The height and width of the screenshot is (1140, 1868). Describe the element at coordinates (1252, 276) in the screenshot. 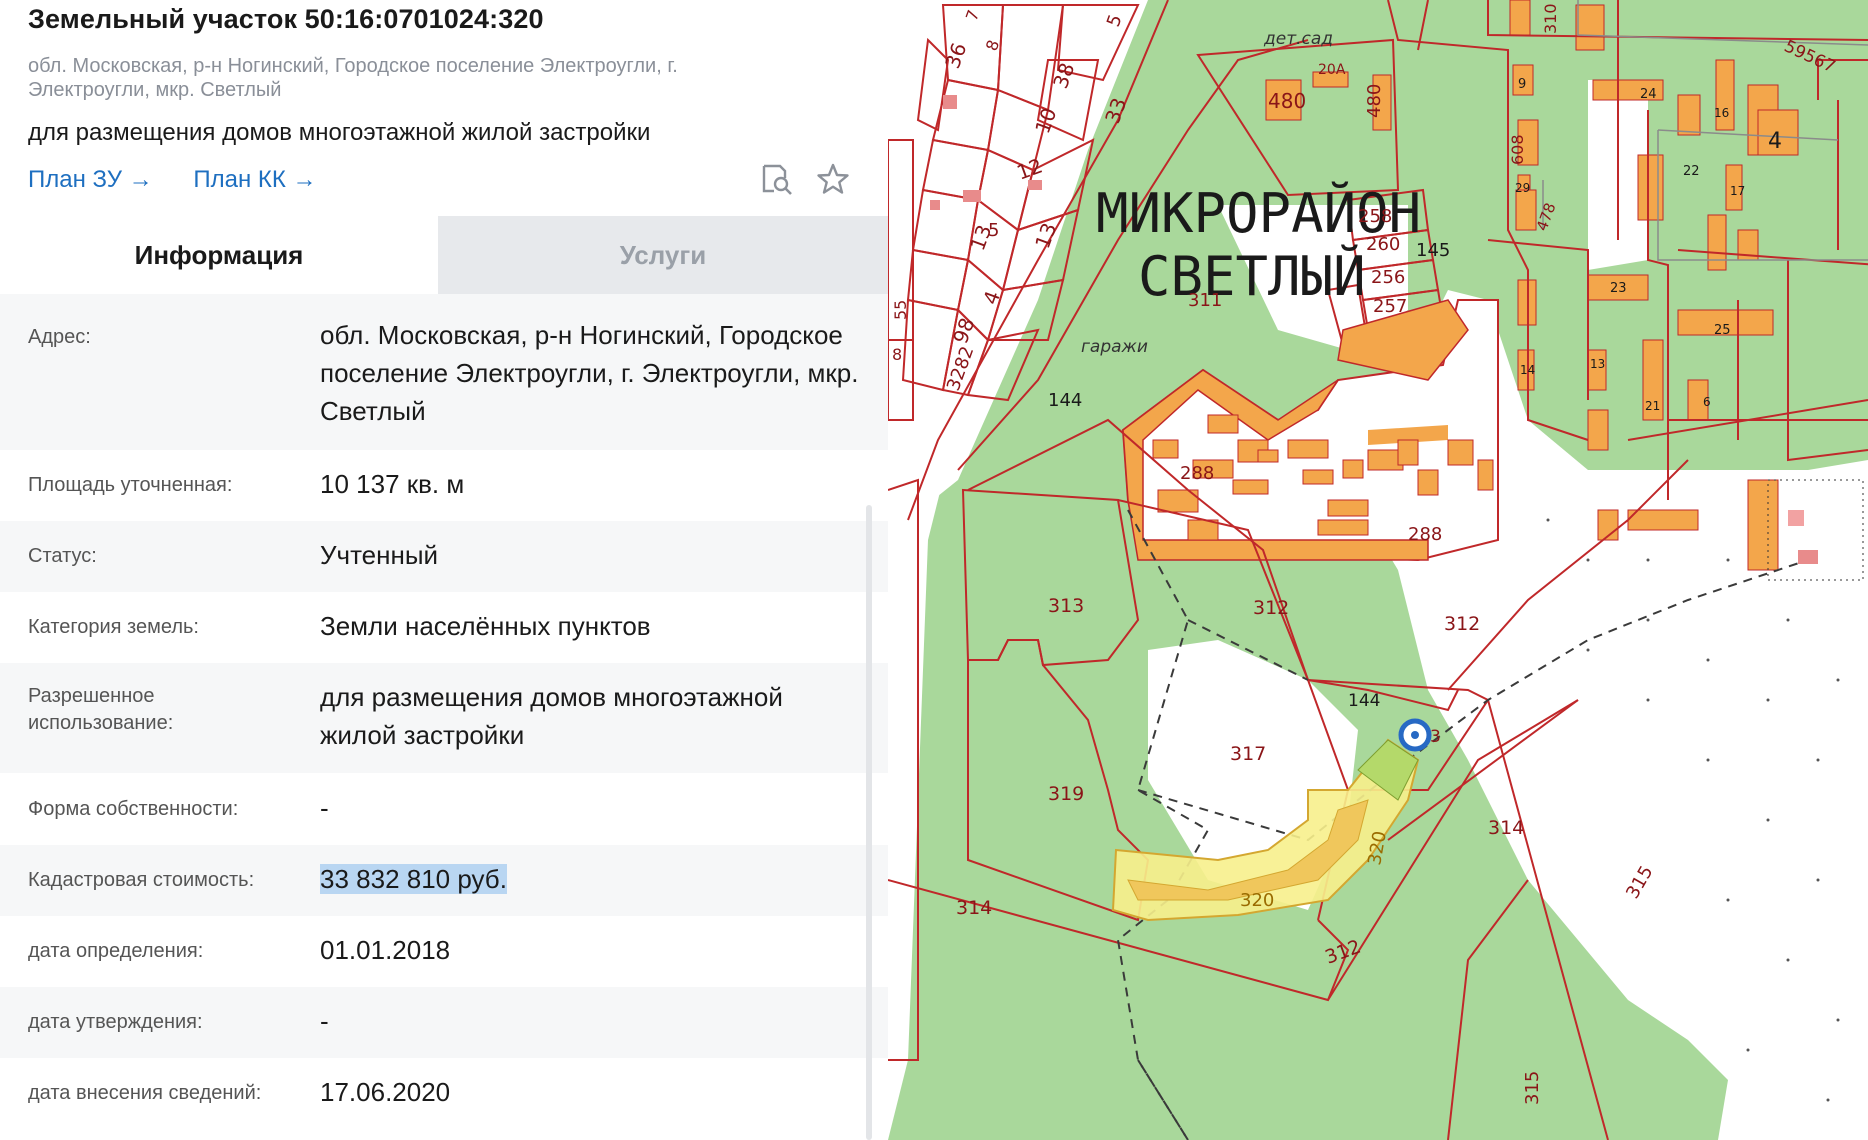

I see `map-district-name-line2: СВЕТЛЫЙ` at that location.